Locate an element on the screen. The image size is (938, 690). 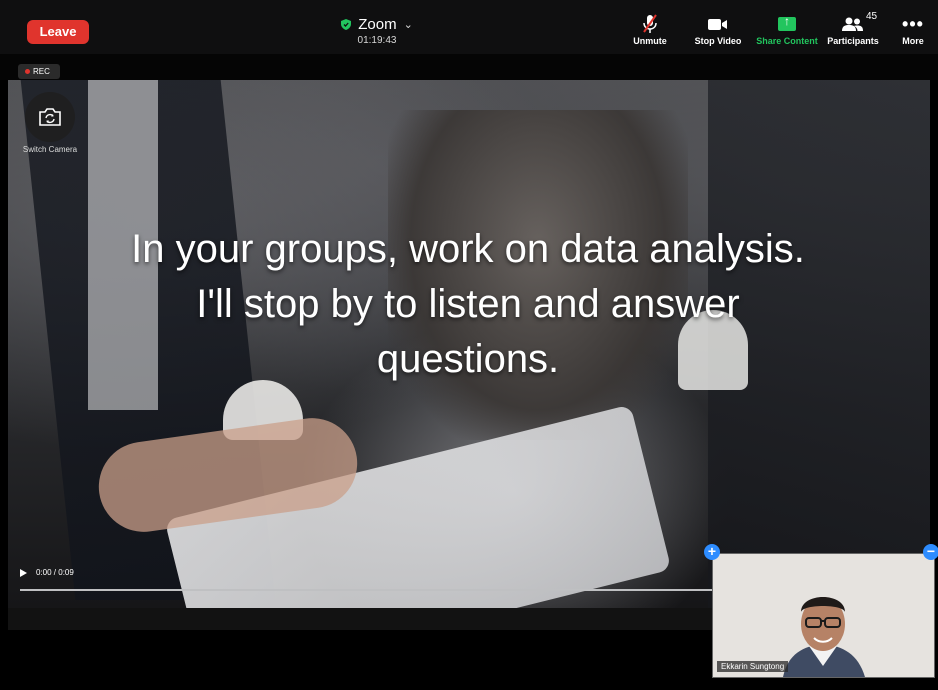
record-dot-icon is located at coordinates (27, 72).